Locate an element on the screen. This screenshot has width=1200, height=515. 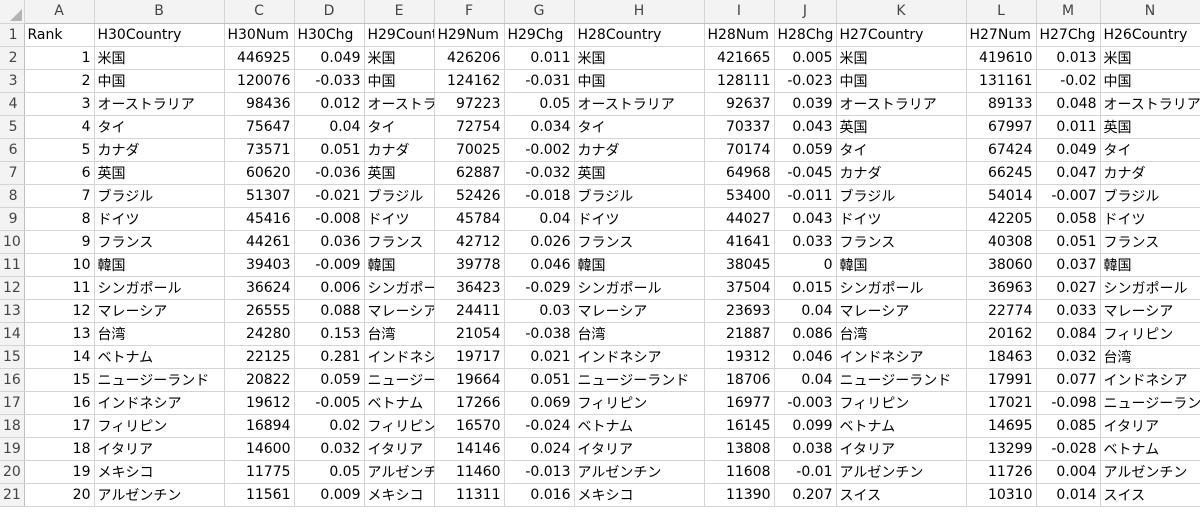
cell-h18: ベトナム is located at coordinates (639, 426).